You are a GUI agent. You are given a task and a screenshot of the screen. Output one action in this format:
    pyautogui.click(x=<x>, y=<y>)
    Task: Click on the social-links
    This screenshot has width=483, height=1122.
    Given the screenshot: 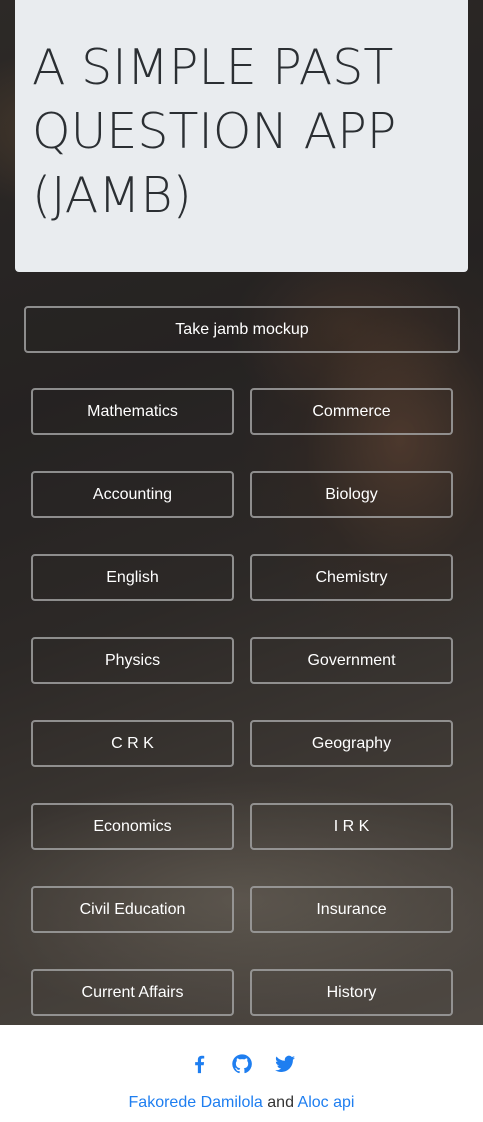 What is the action you would take?
    pyautogui.click(x=241, y=1064)
    